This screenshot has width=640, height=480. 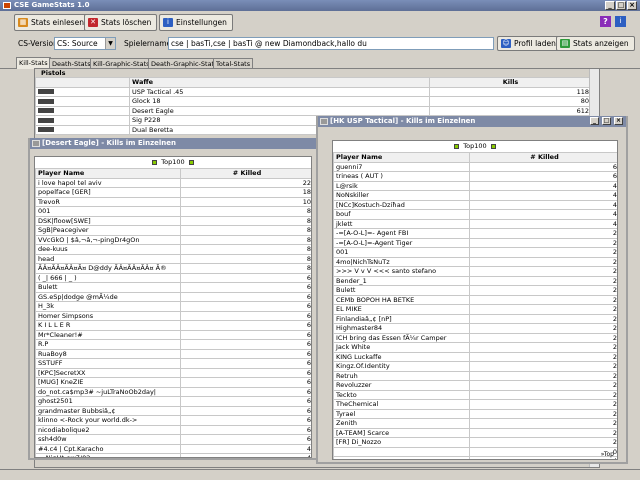 What do you see at coordinates (36, 143) in the screenshot?
I see `pistol-icon` at bounding box center [36, 143].